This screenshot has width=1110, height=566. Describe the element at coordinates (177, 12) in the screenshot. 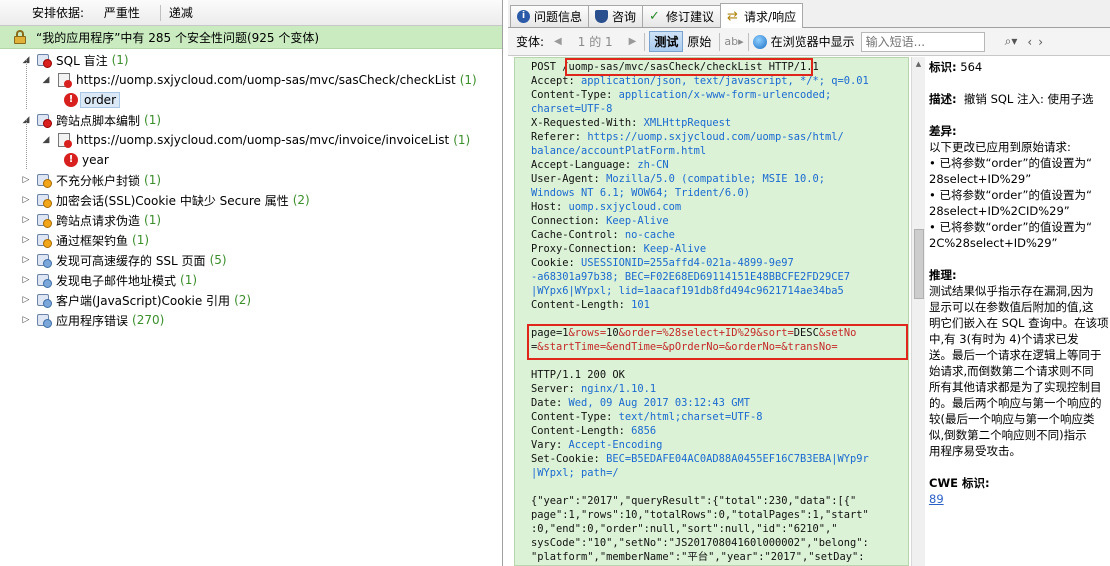

I see `sort-order: 递减` at that location.